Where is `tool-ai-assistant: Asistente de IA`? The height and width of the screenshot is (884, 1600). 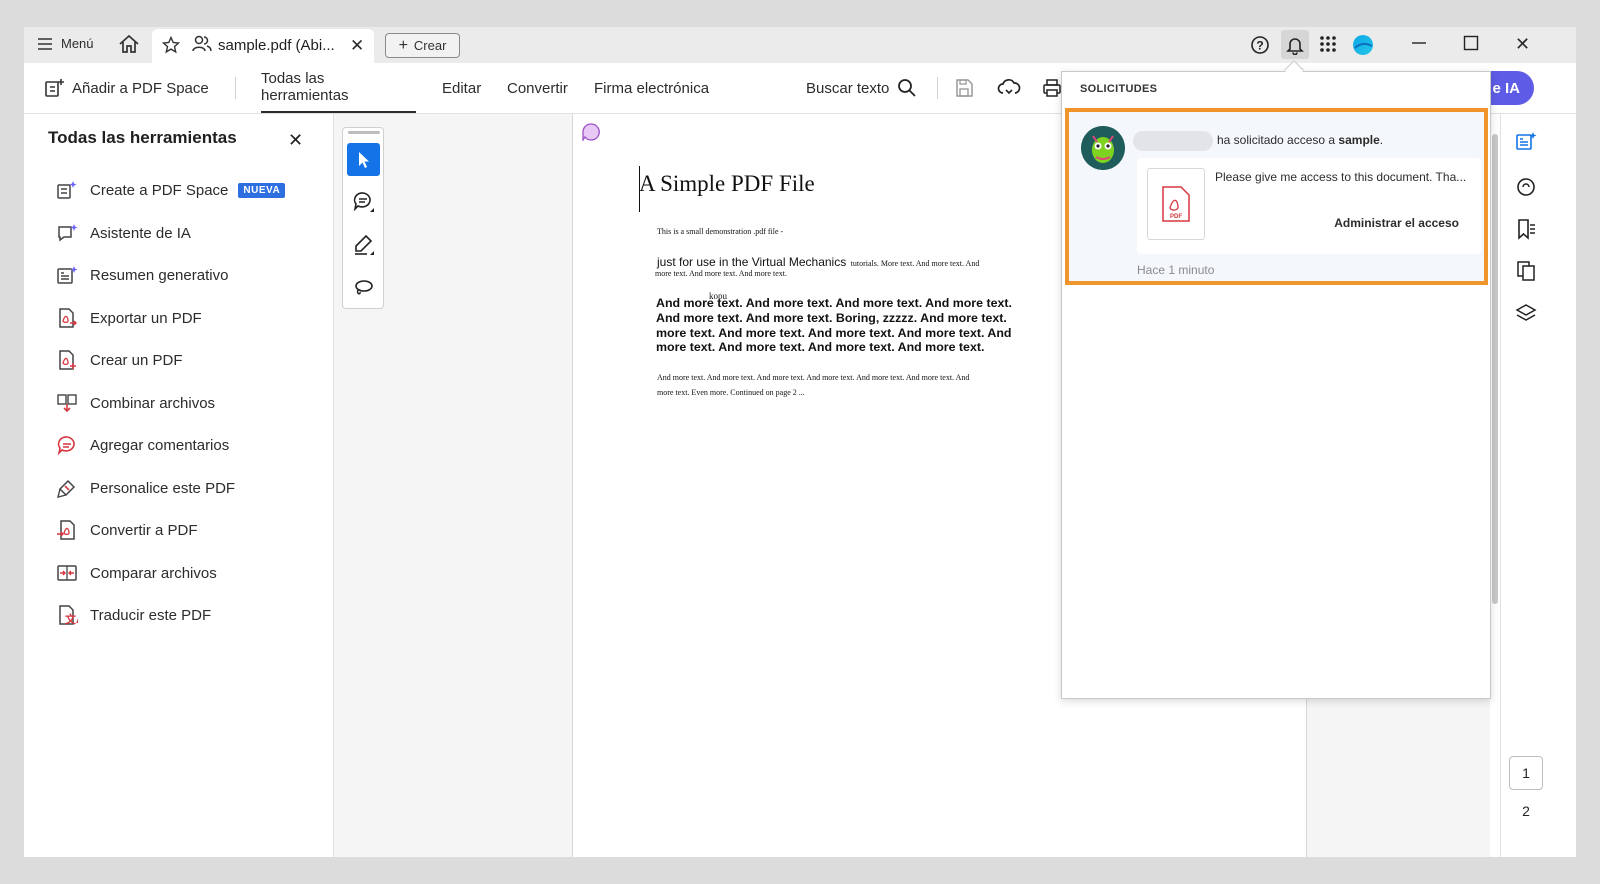
tool-ai-assistant: Asistente de IA is located at coordinates (122, 233).